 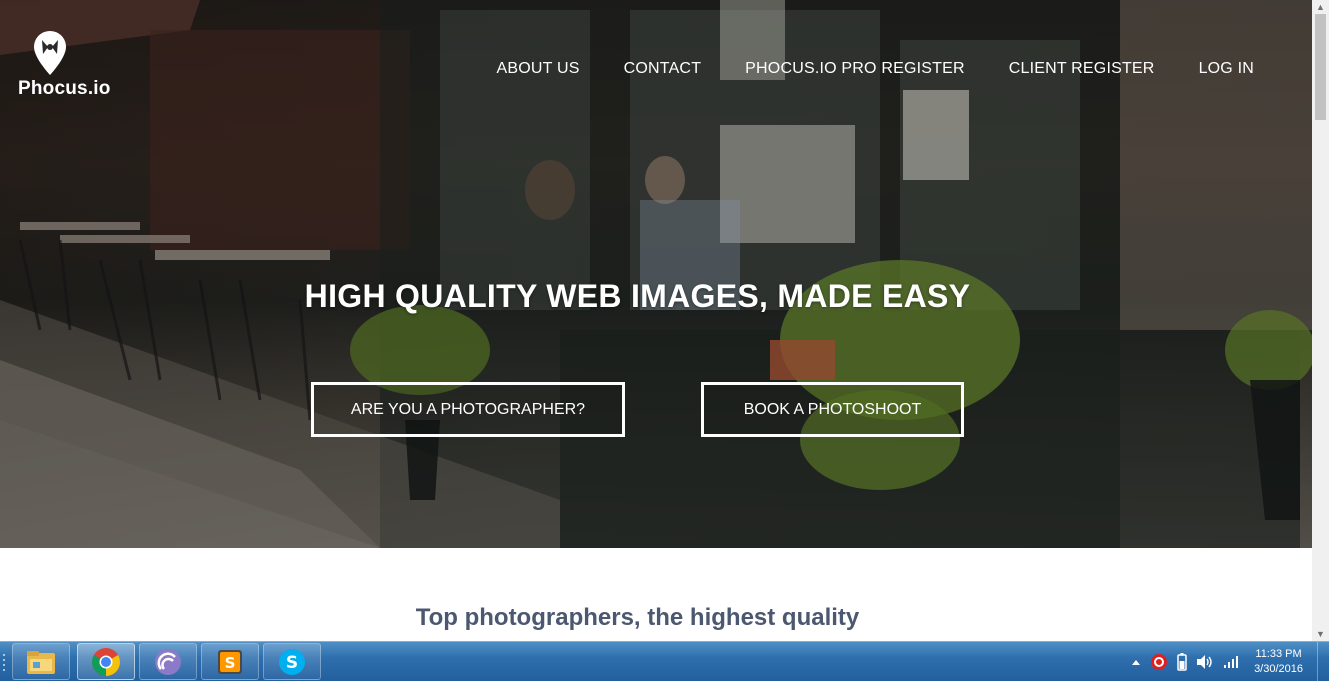 I want to click on volume-icon, so click(x=1205, y=662).